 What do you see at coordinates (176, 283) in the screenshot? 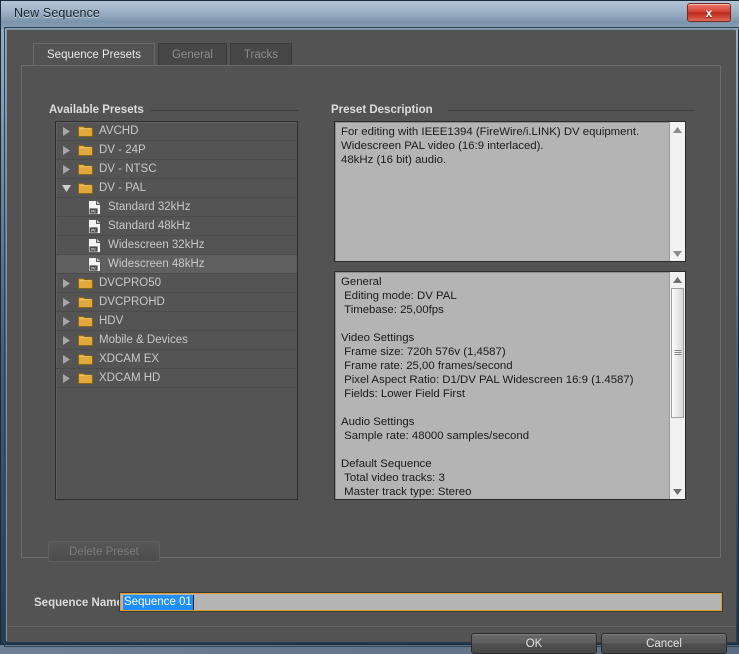
I see `tree-row: DVCPRO50` at bounding box center [176, 283].